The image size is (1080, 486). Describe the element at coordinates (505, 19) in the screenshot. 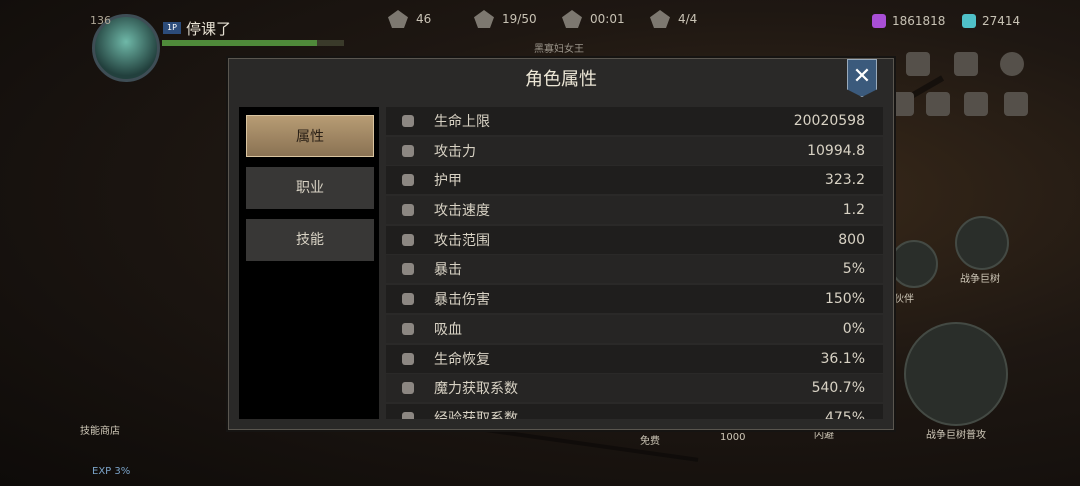

I see `hud-stat-hp: 19/50` at that location.